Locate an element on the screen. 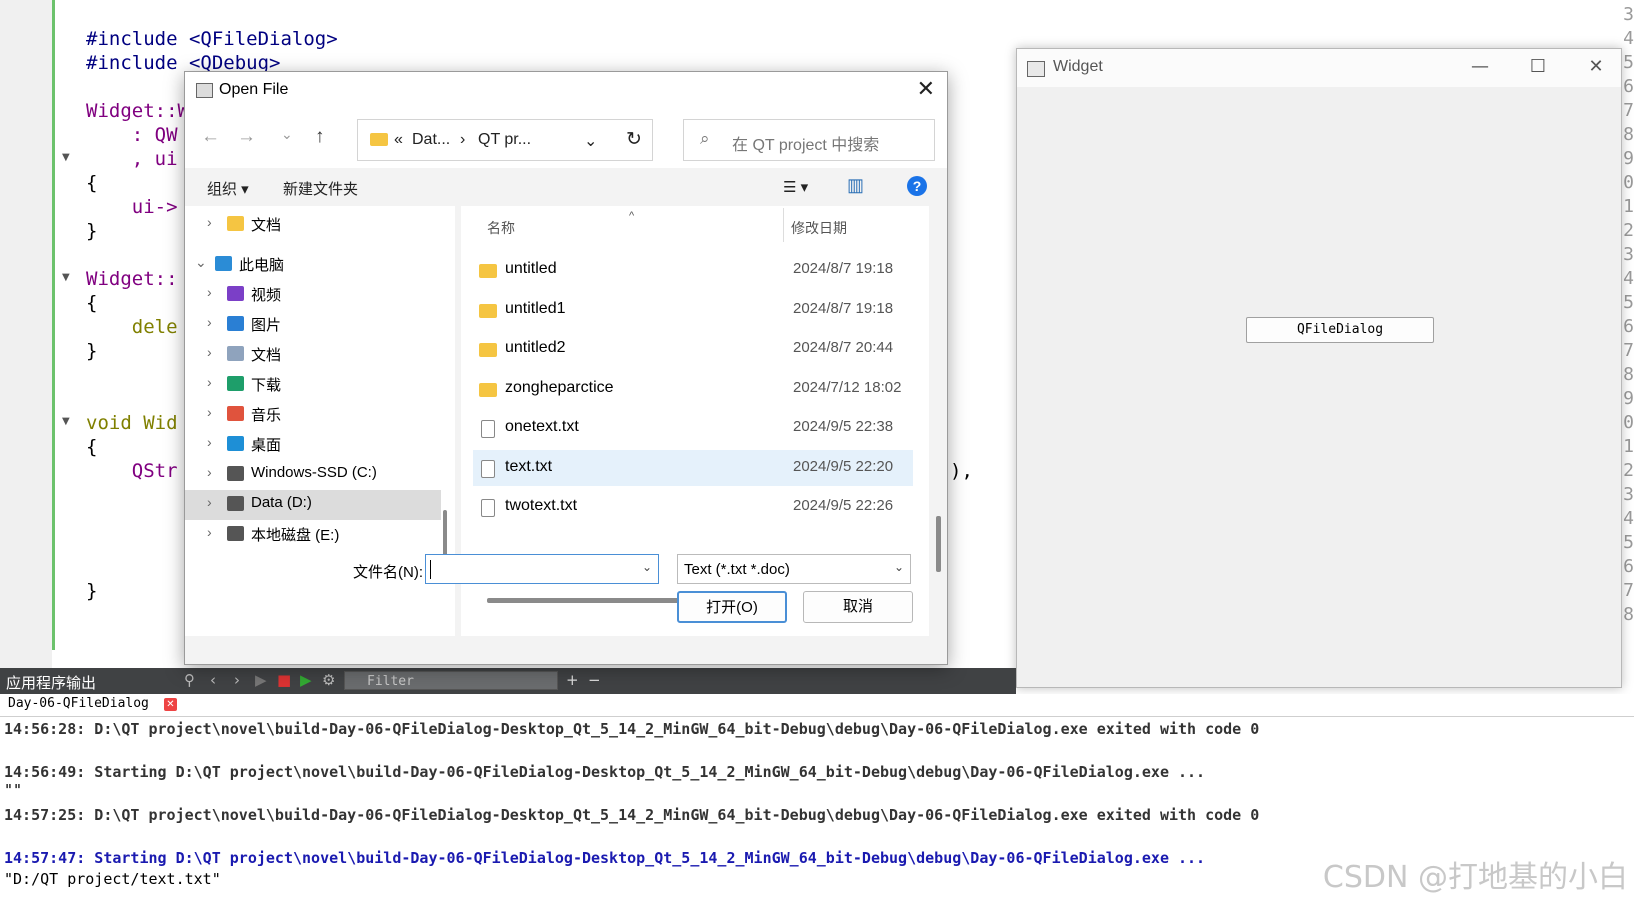  qfiledialog-button: QFileDialog is located at coordinates (1340, 330).